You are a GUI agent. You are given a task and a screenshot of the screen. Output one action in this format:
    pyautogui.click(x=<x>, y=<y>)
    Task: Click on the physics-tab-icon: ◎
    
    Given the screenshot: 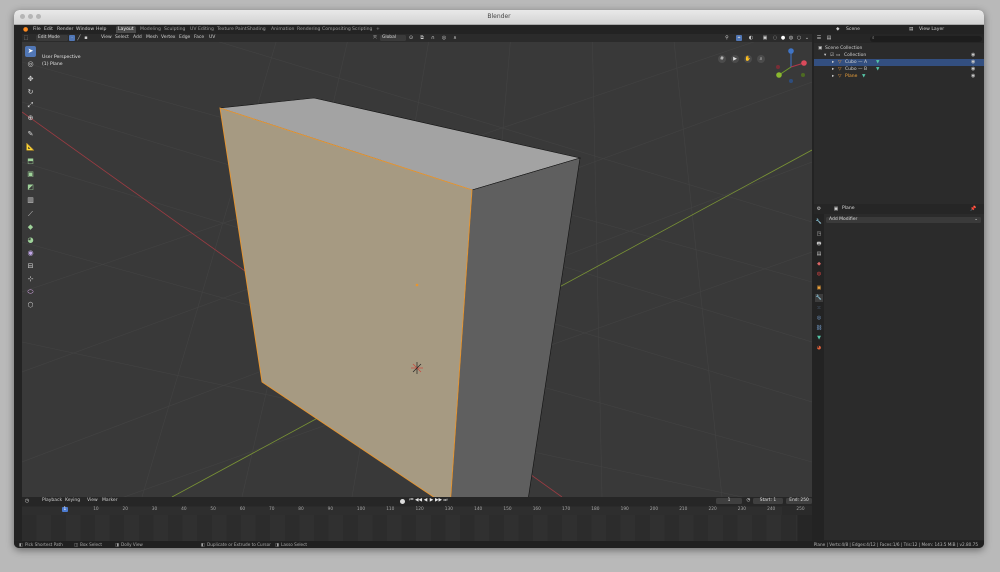 What is the action you would take?
    pyautogui.click(x=819, y=318)
    